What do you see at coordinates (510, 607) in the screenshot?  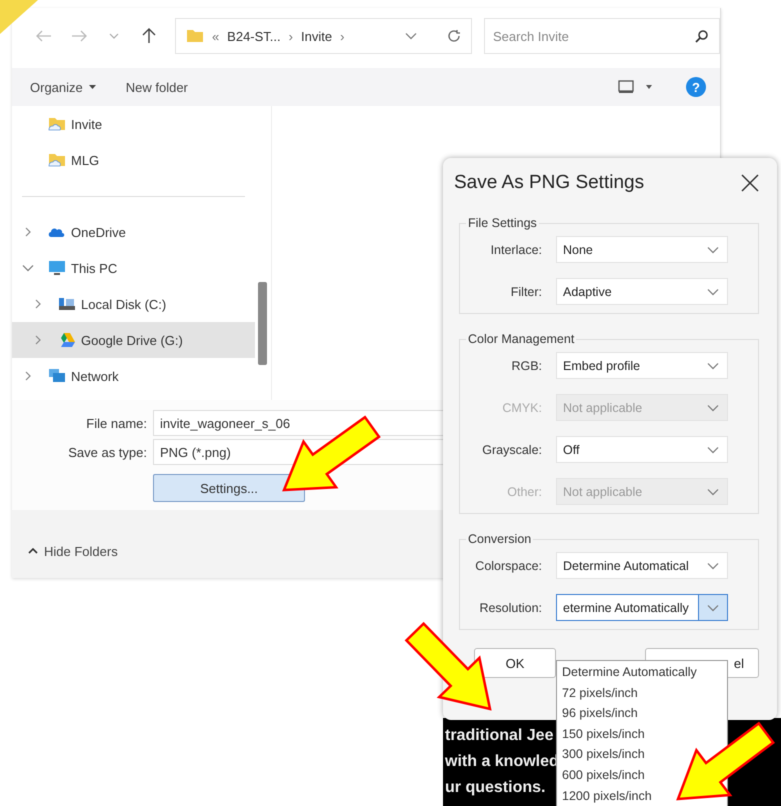 I see `field-label: Resolution:` at bounding box center [510, 607].